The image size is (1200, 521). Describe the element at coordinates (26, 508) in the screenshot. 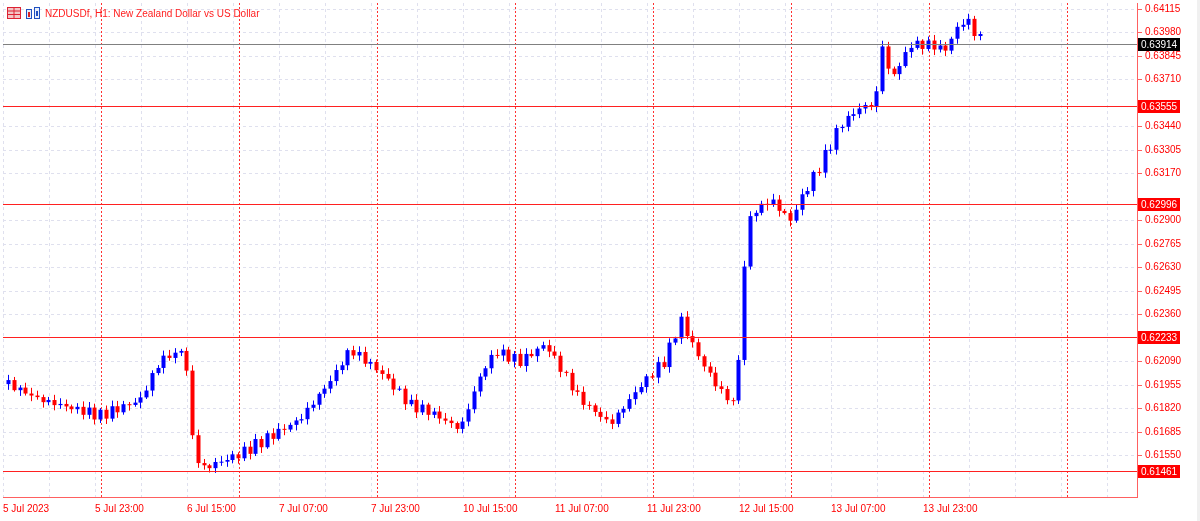

I see `time-tick-label: 5 Jul 2023` at that location.